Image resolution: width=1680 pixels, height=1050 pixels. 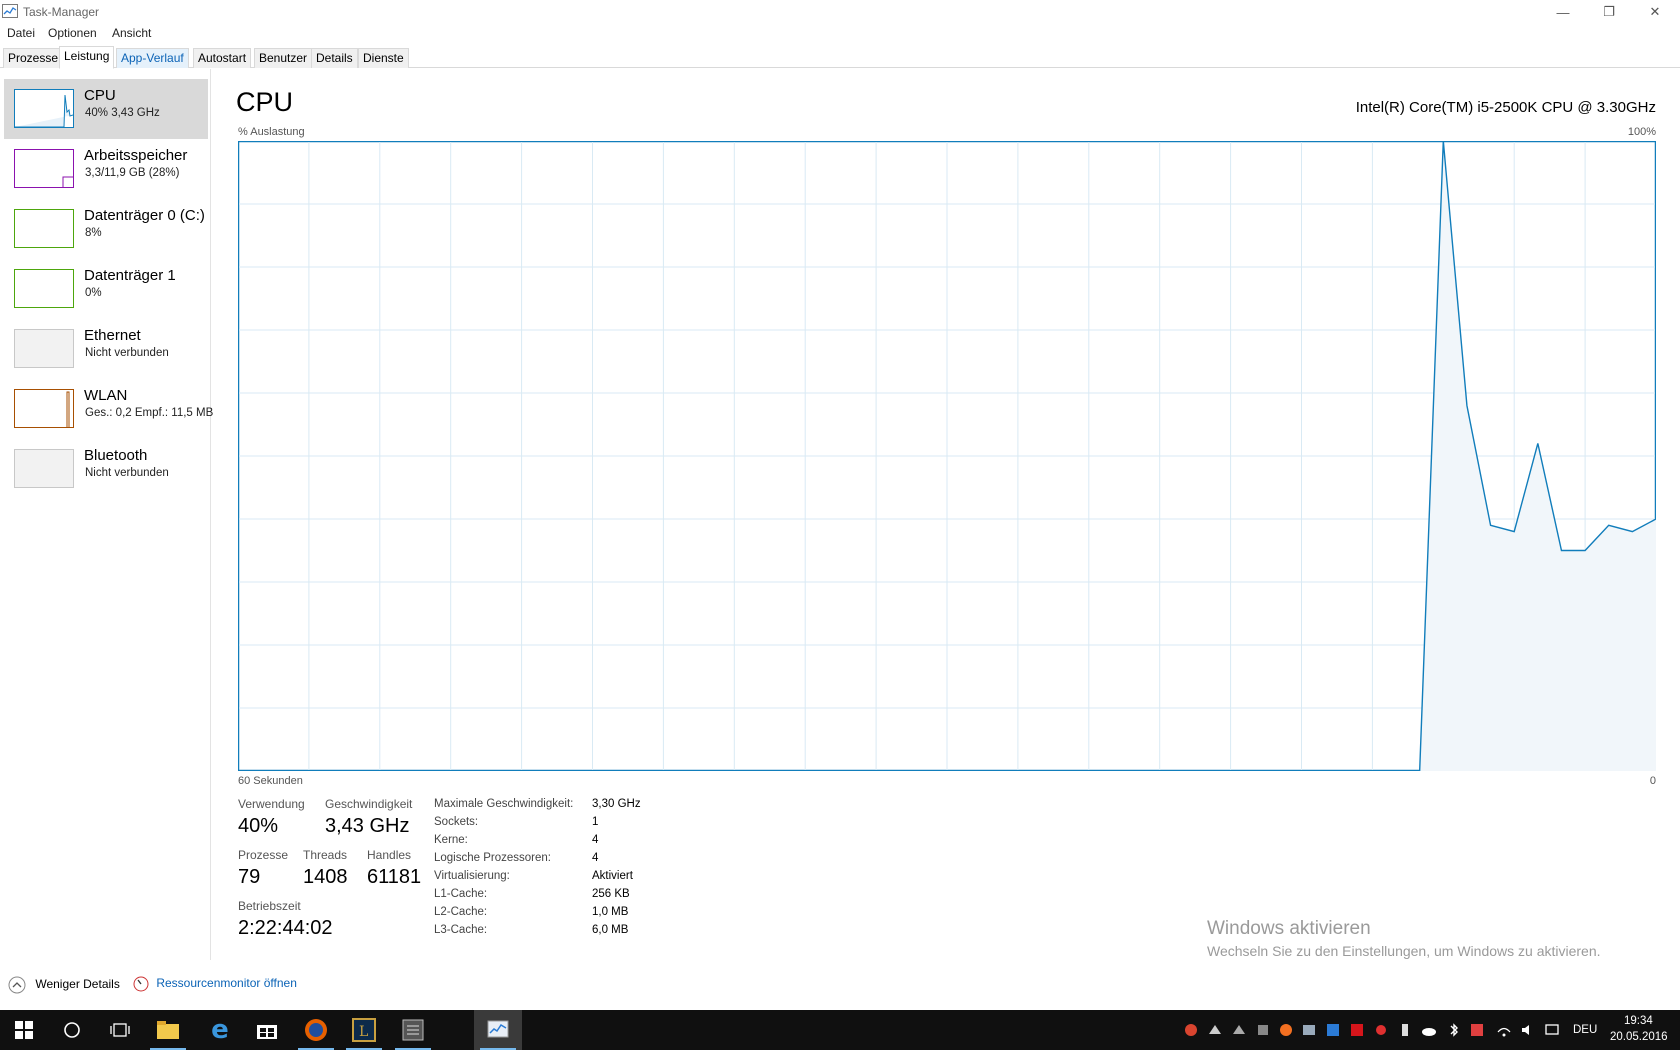 What do you see at coordinates (106, 395) in the screenshot?
I see `sidebar-item-label: WLAN` at bounding box center [106, 395].